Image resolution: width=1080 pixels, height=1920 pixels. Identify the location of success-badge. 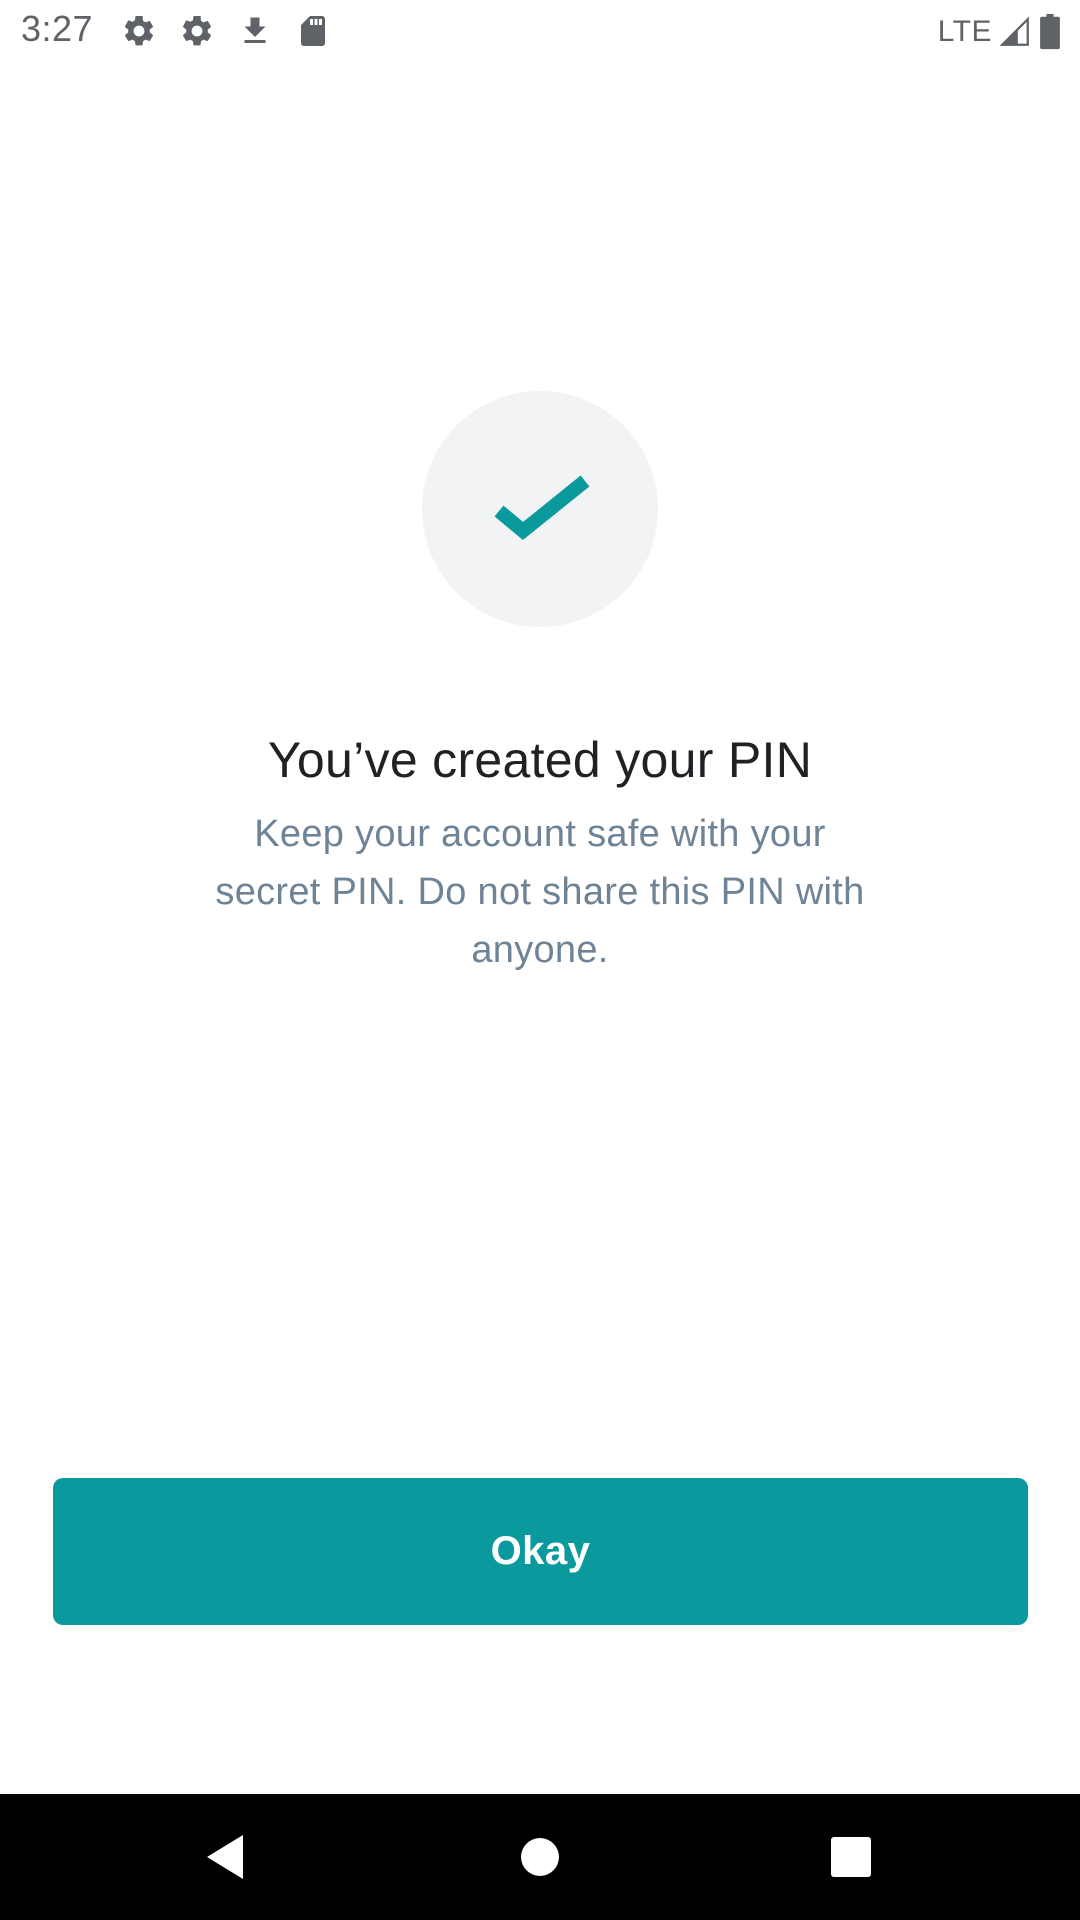
(540, 509).